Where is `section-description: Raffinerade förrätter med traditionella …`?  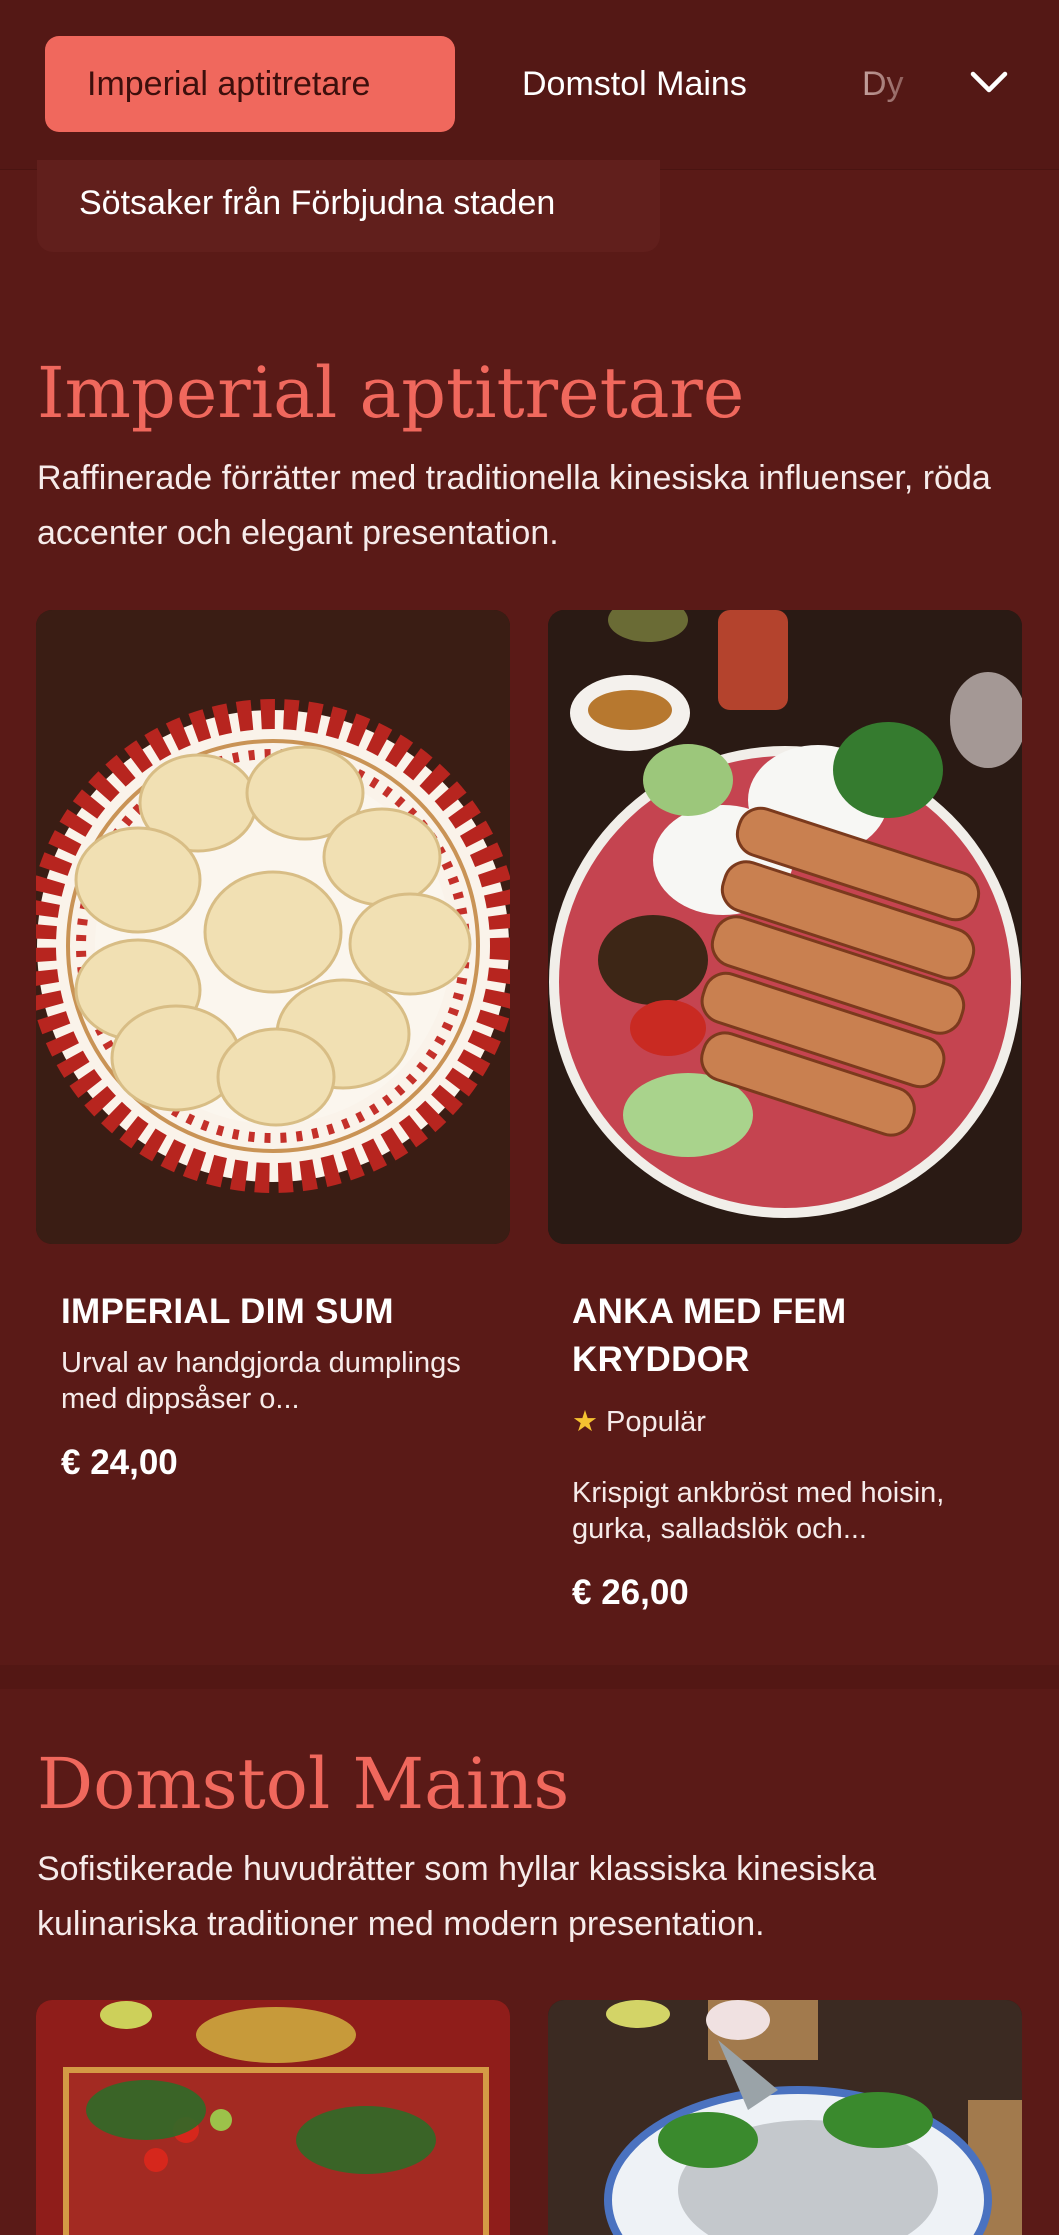
section-description: Raffinerade förrätter med traditionella … is located at coordinates (514, 505).